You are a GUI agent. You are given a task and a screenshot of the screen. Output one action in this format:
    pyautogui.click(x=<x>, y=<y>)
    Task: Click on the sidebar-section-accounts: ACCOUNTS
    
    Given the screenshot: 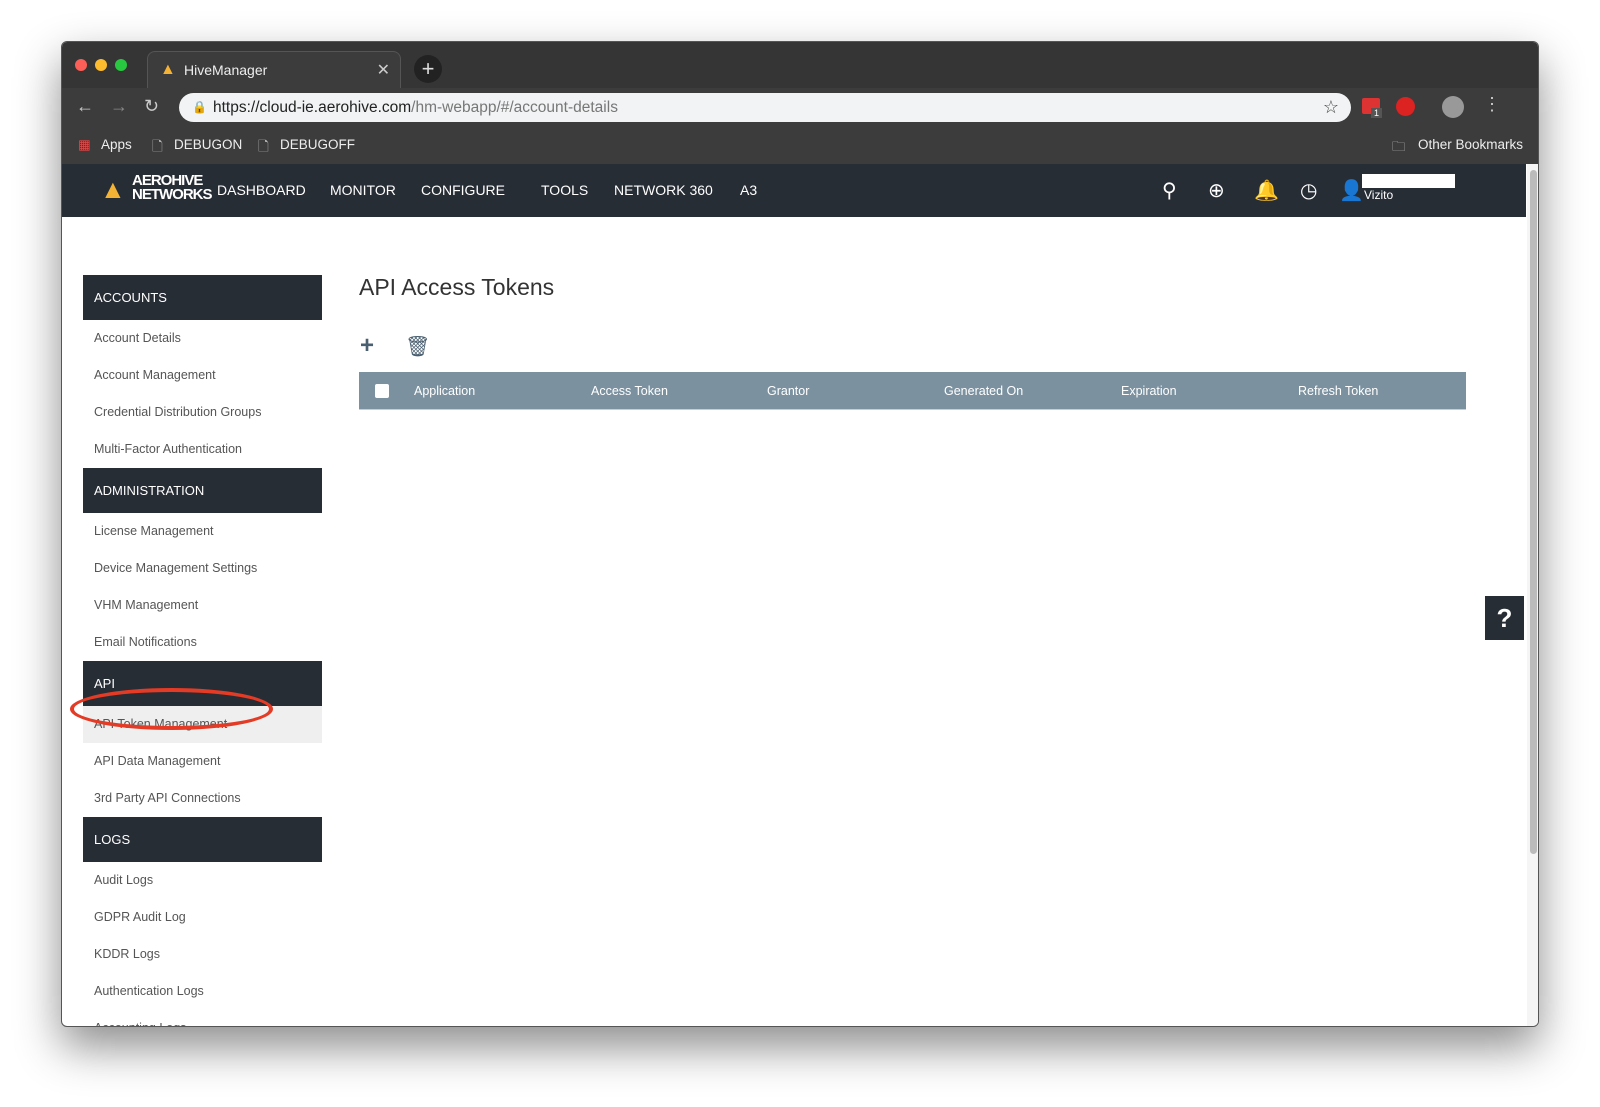 What is the action you would take?
    pyautogui.click(x=202, y=297)
    